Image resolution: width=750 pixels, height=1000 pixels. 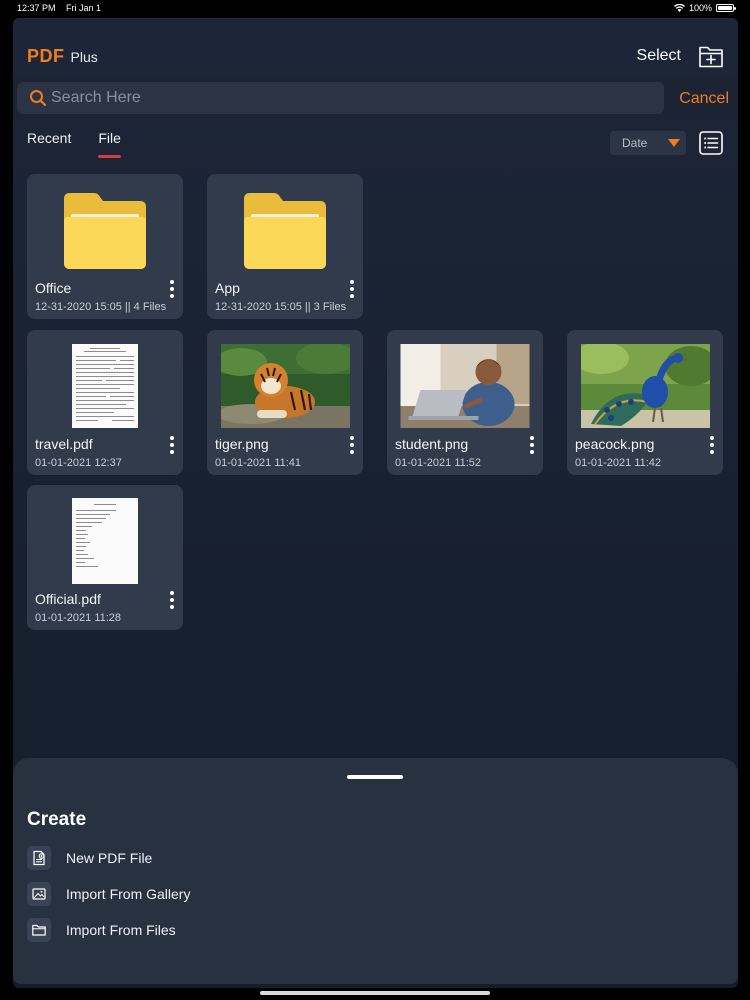 What do you see at coordinates (700, 8) in the screenshot?
I see `battery-percent: 100%` at bounding box center [700, 8].